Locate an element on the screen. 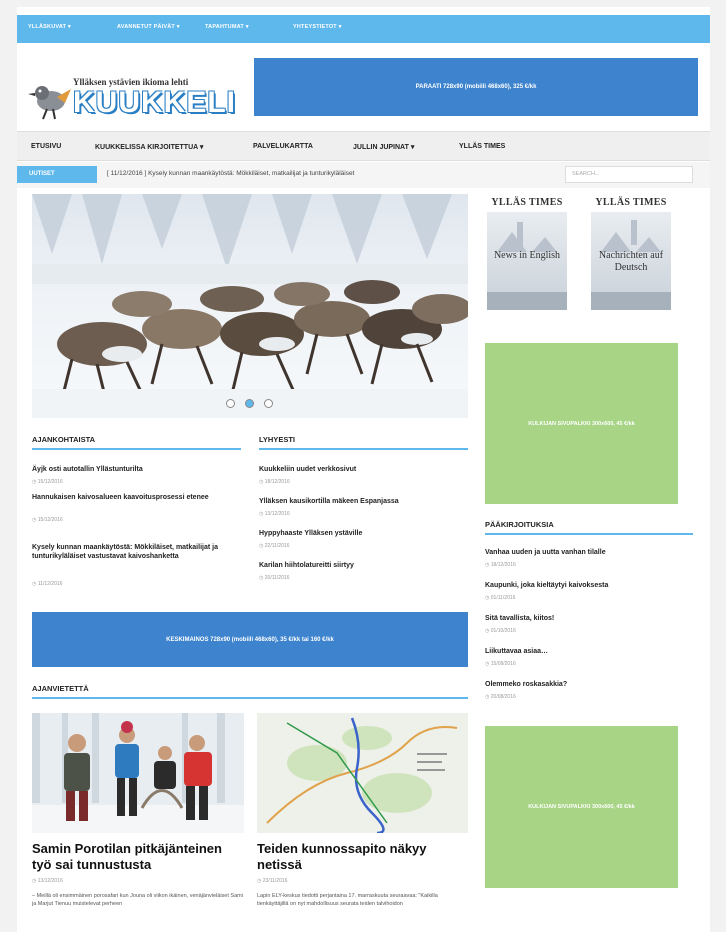  slider-dot-active is located at coordinates (249, 403).